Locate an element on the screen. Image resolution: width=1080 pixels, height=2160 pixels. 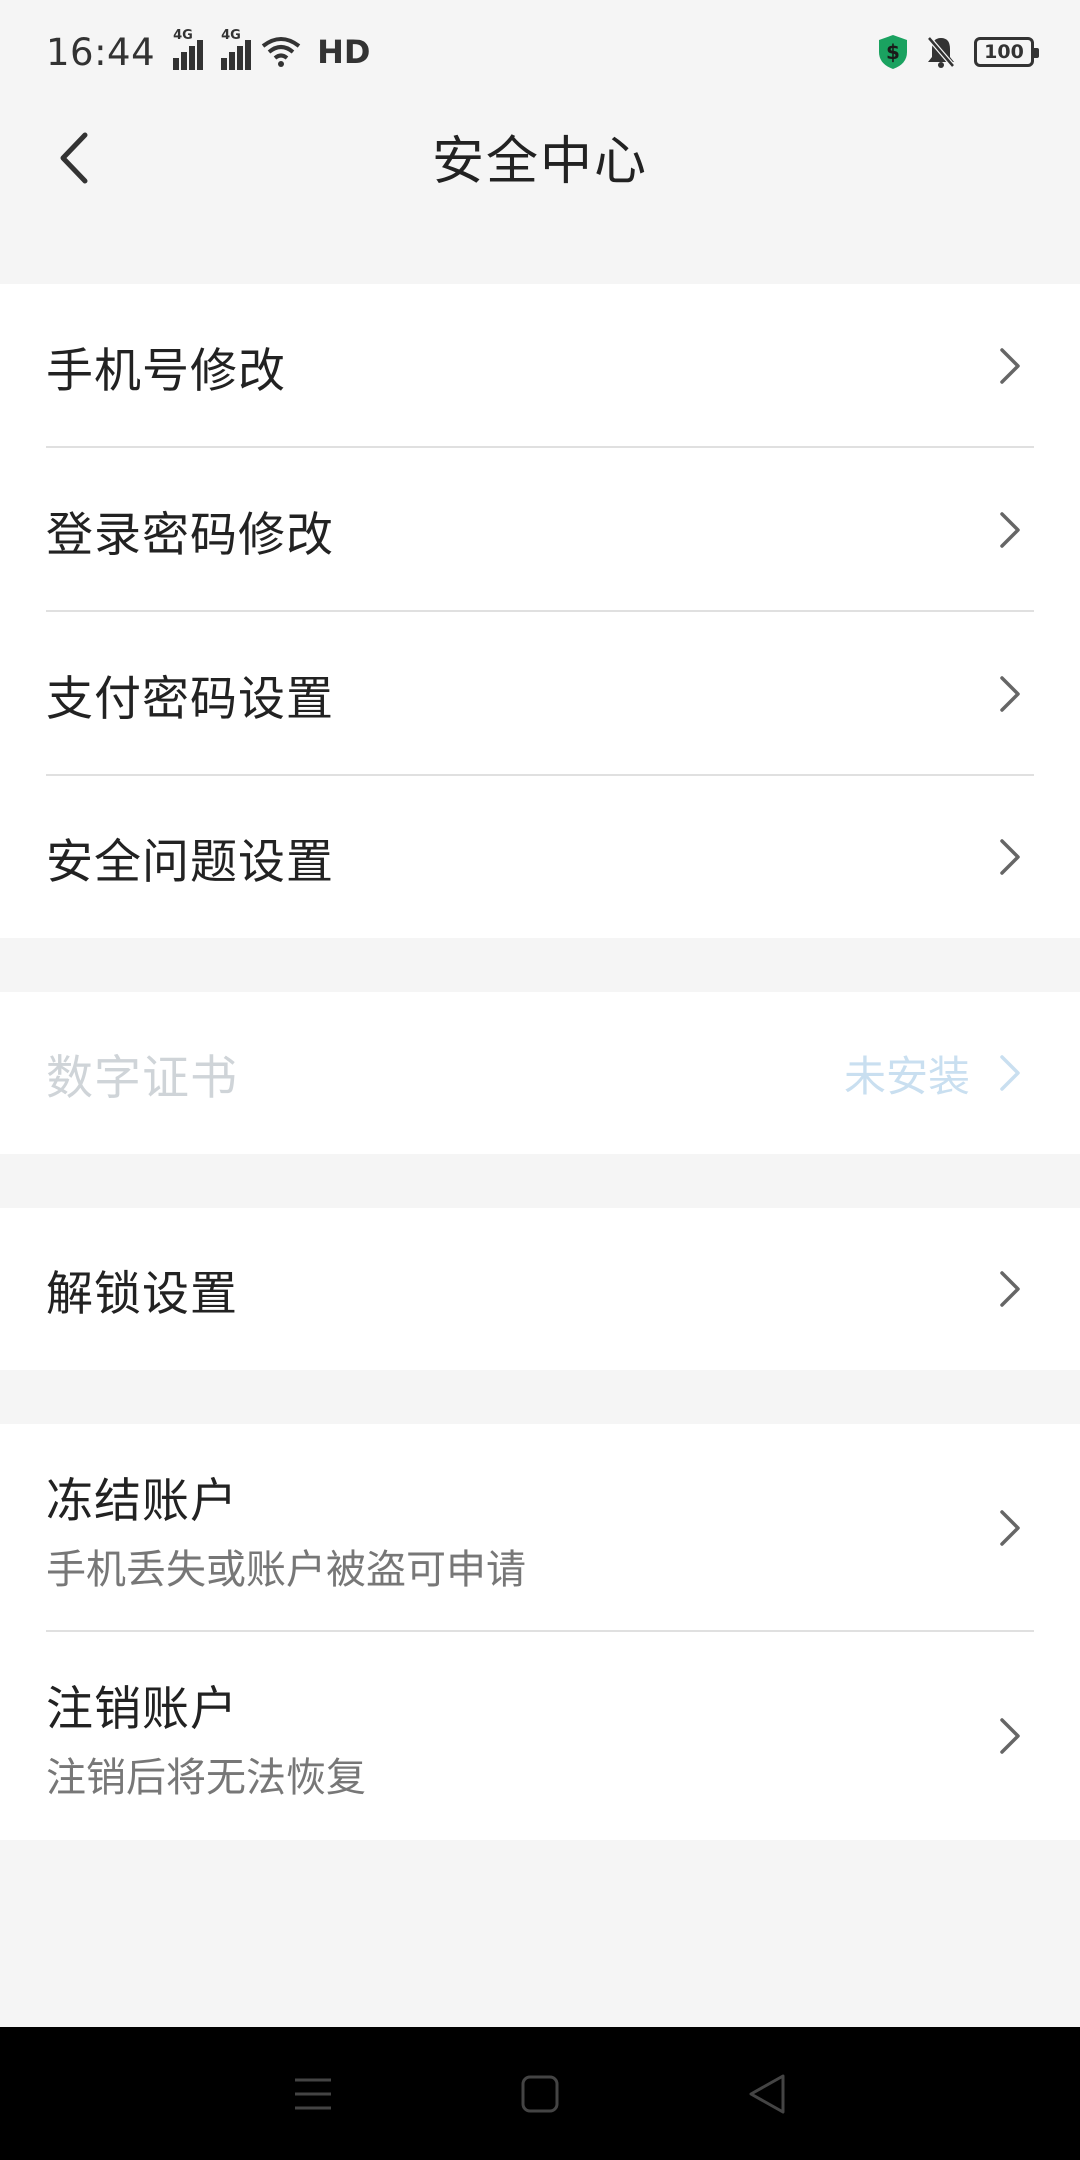
change-login-password-row: 登录密码修改 is located at coordinates (540, 530).